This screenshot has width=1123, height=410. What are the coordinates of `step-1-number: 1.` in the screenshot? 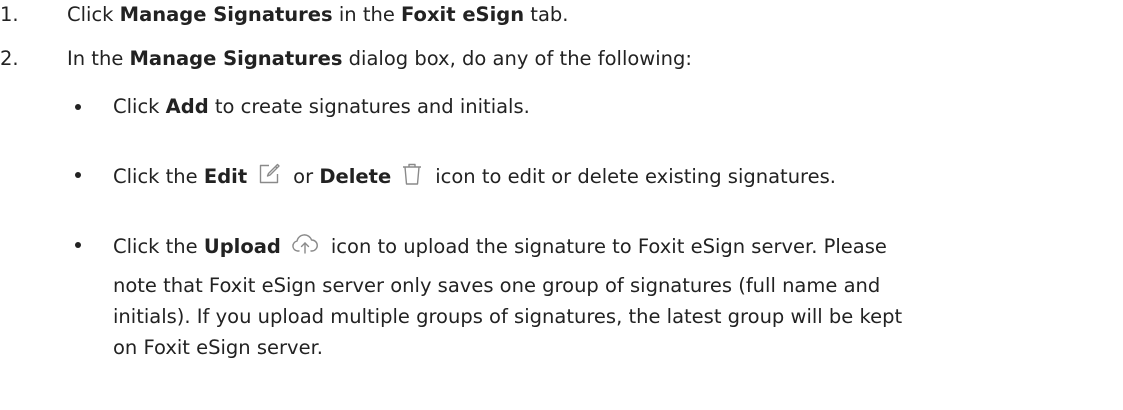 It's located at (9, 14).